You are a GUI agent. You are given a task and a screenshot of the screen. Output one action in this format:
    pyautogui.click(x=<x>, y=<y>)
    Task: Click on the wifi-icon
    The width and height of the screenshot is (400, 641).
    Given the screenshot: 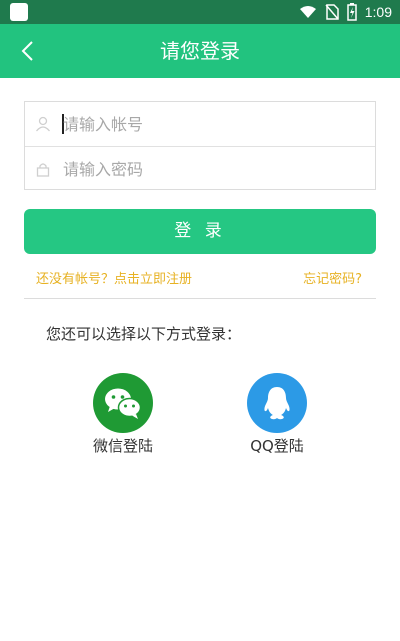 What is the action you would take?
    pyautogui.click(x=307, y=12)
    